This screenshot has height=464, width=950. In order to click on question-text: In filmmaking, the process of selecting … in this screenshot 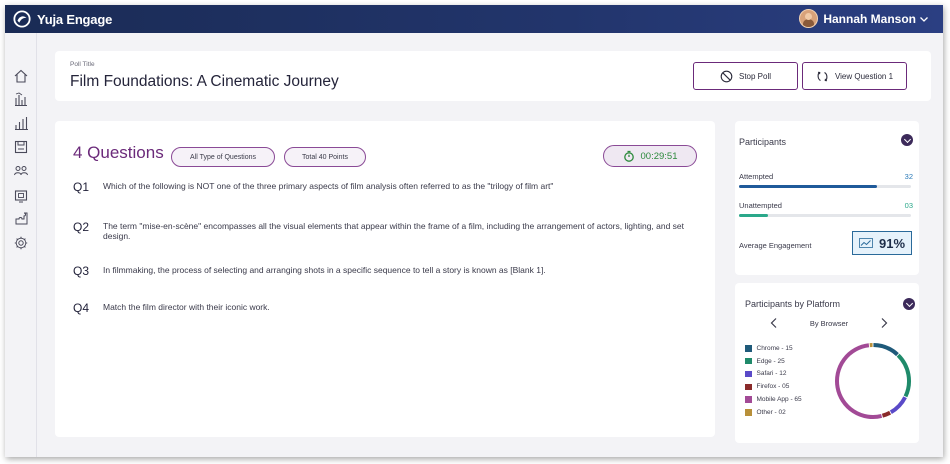, I will do `click(324, 270)`.